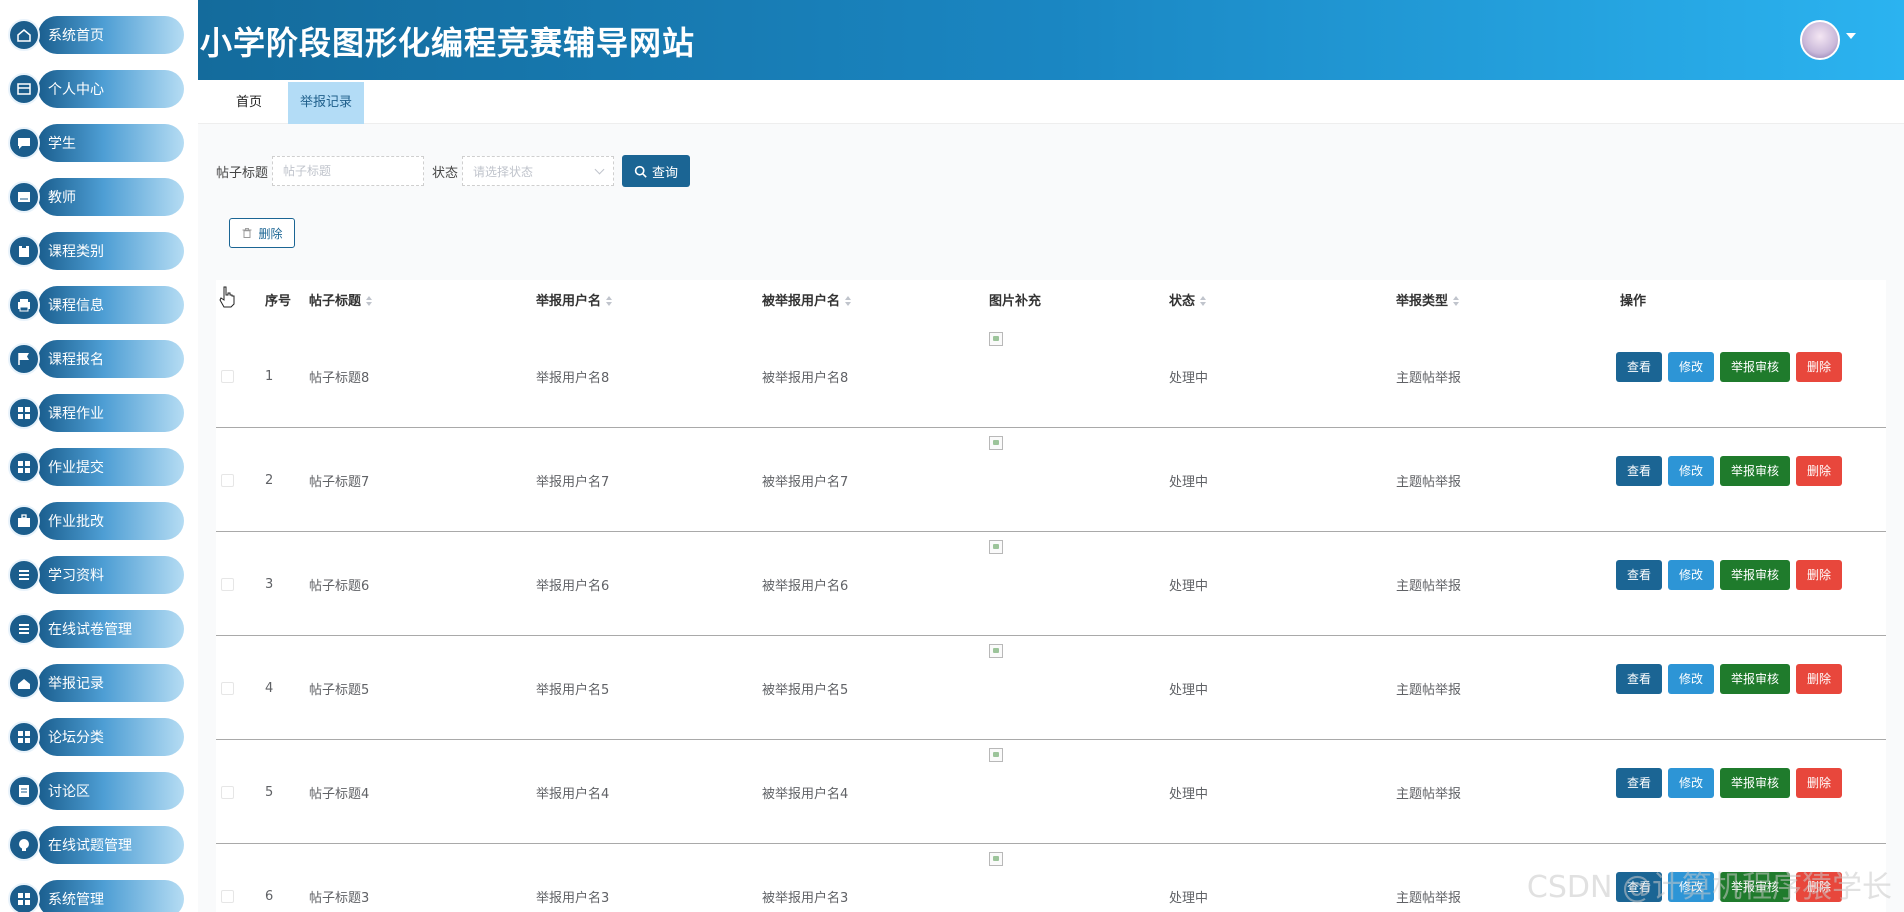 This screenshot has width=1904, height=912. What do you see at coordinates (1633, 301) in the screenshot?
I see `header-actions: 操作` at bounding box center [1633, 301].